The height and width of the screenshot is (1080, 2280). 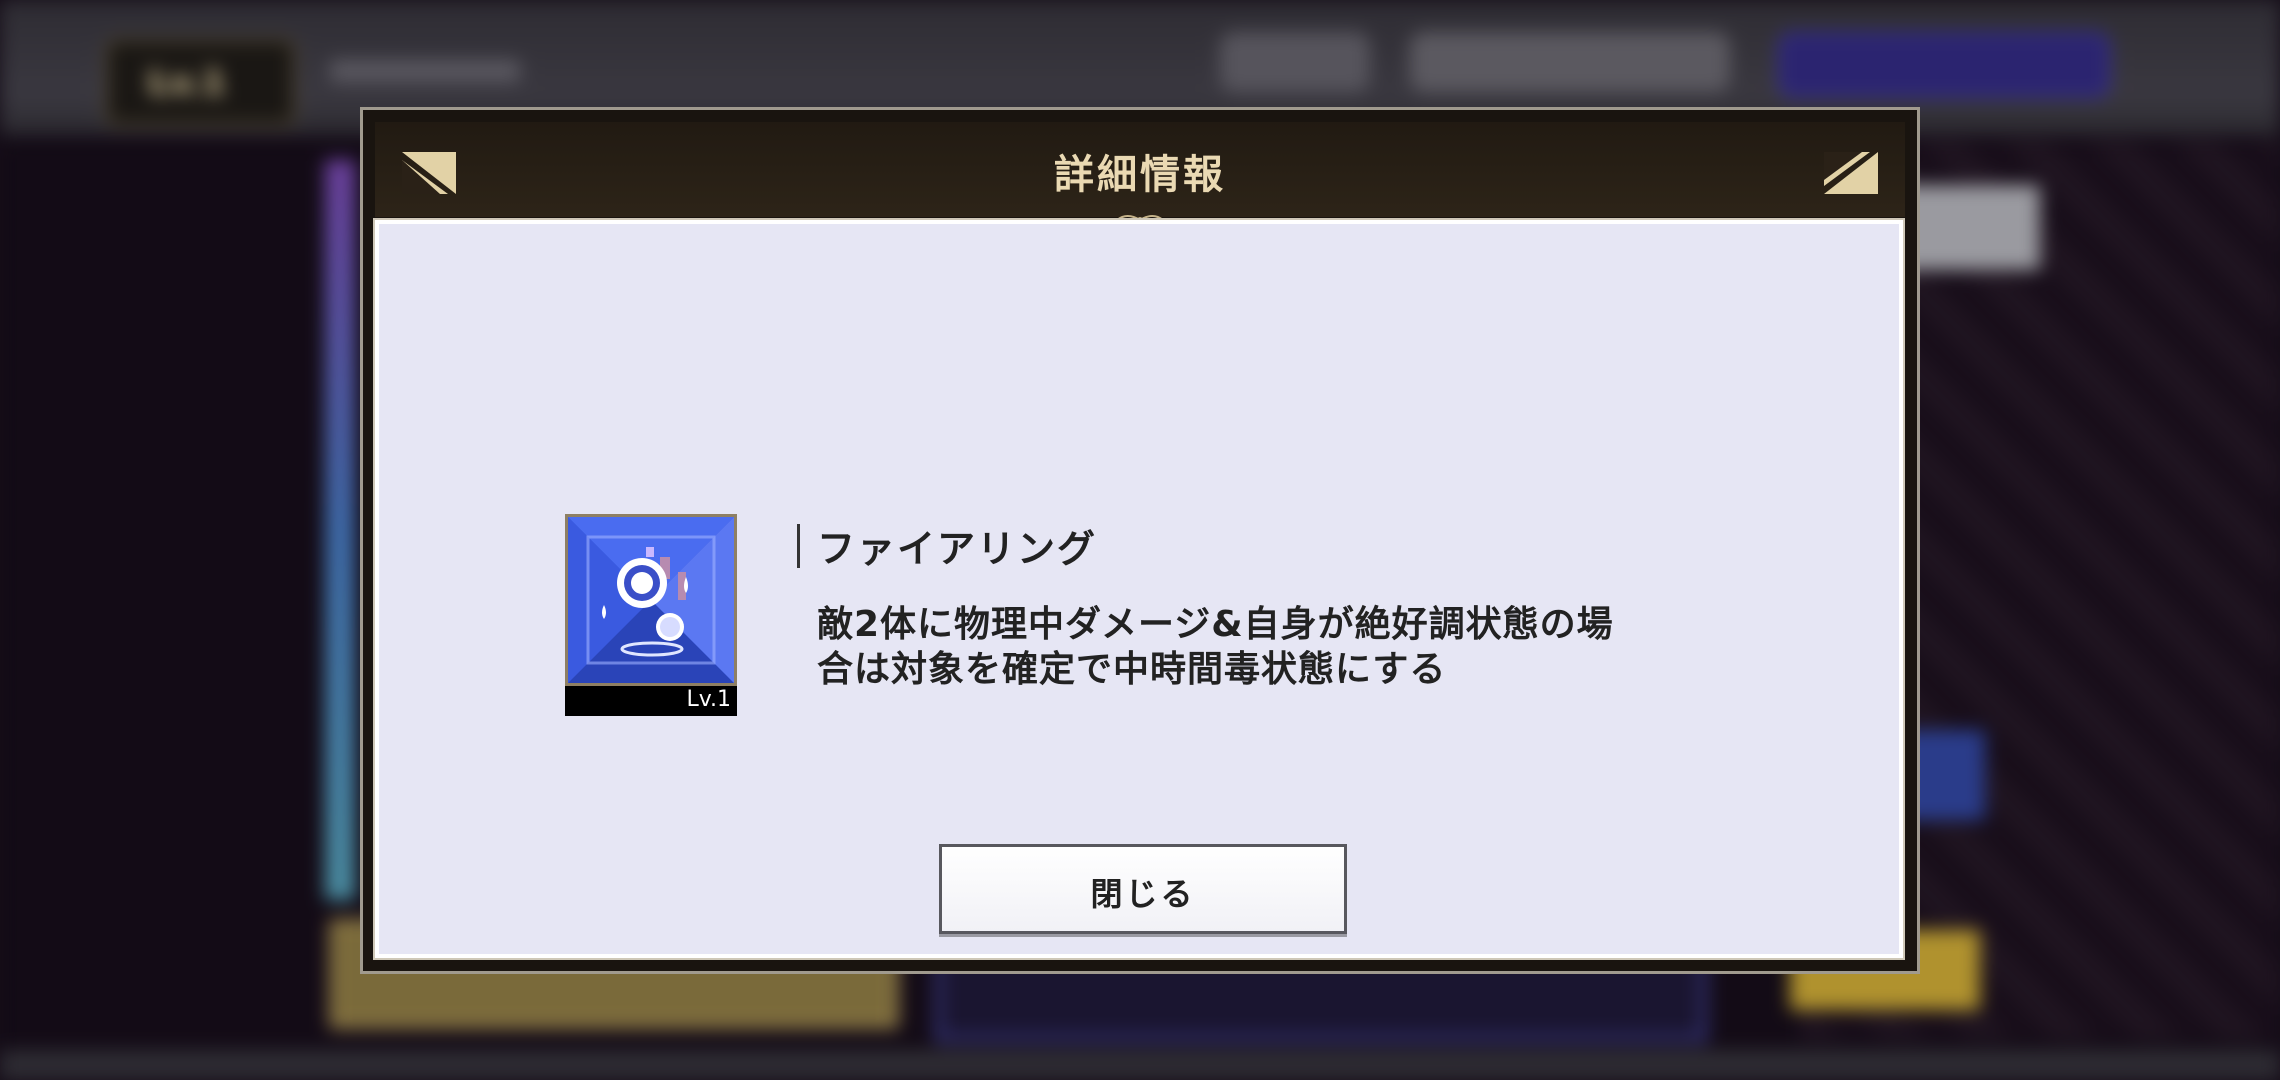 I want to click on level-badge-text: Lv.1, so click(x=187, y=83).